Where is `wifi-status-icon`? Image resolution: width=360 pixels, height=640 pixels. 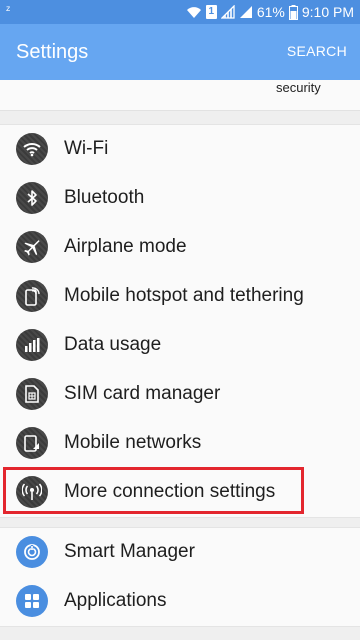 wifi-status-icon is located at coordinates (194, 12).